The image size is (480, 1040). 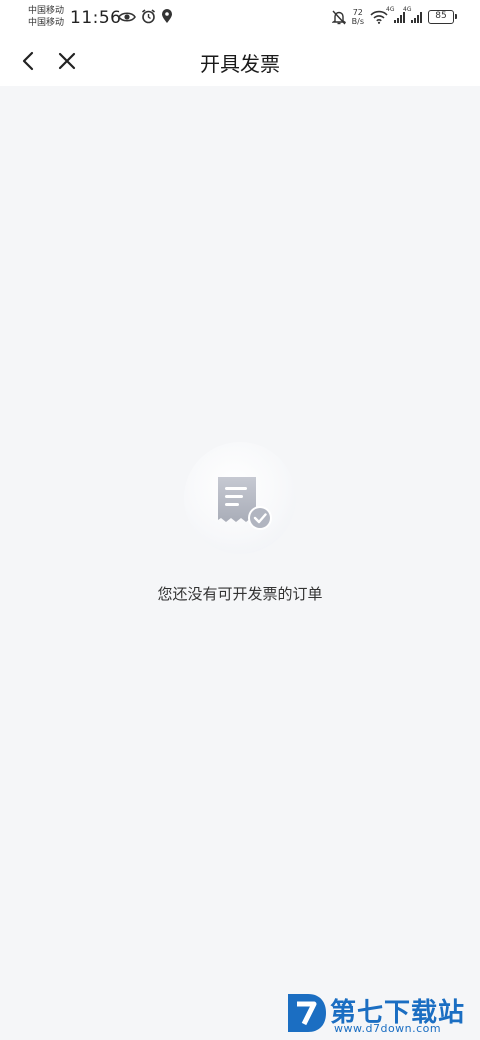 I want to click on status-bar: 中国移动 中国移动 11:56 72 B/s 4G 4G 85, so click(x=240, y=18).